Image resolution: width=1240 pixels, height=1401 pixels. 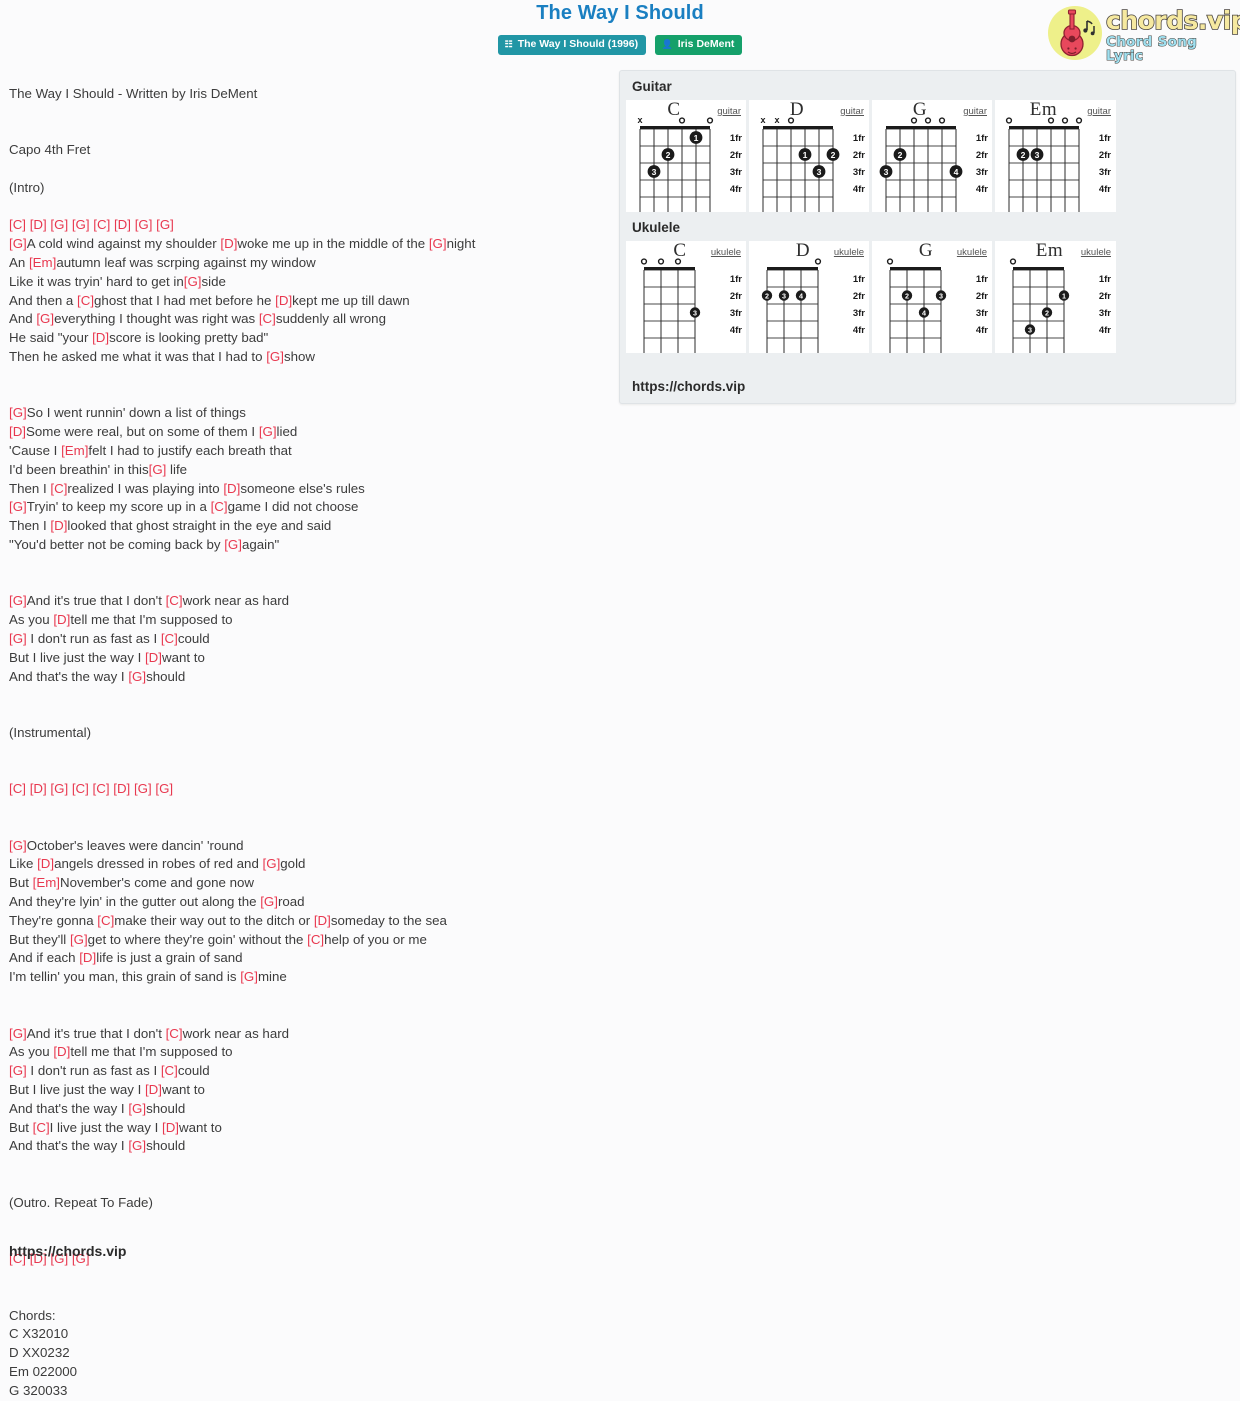 I want to click on chord-card: Em guitar 2 3 1fr 2fr 3fr 4fr, so click(x=1055, y=155).